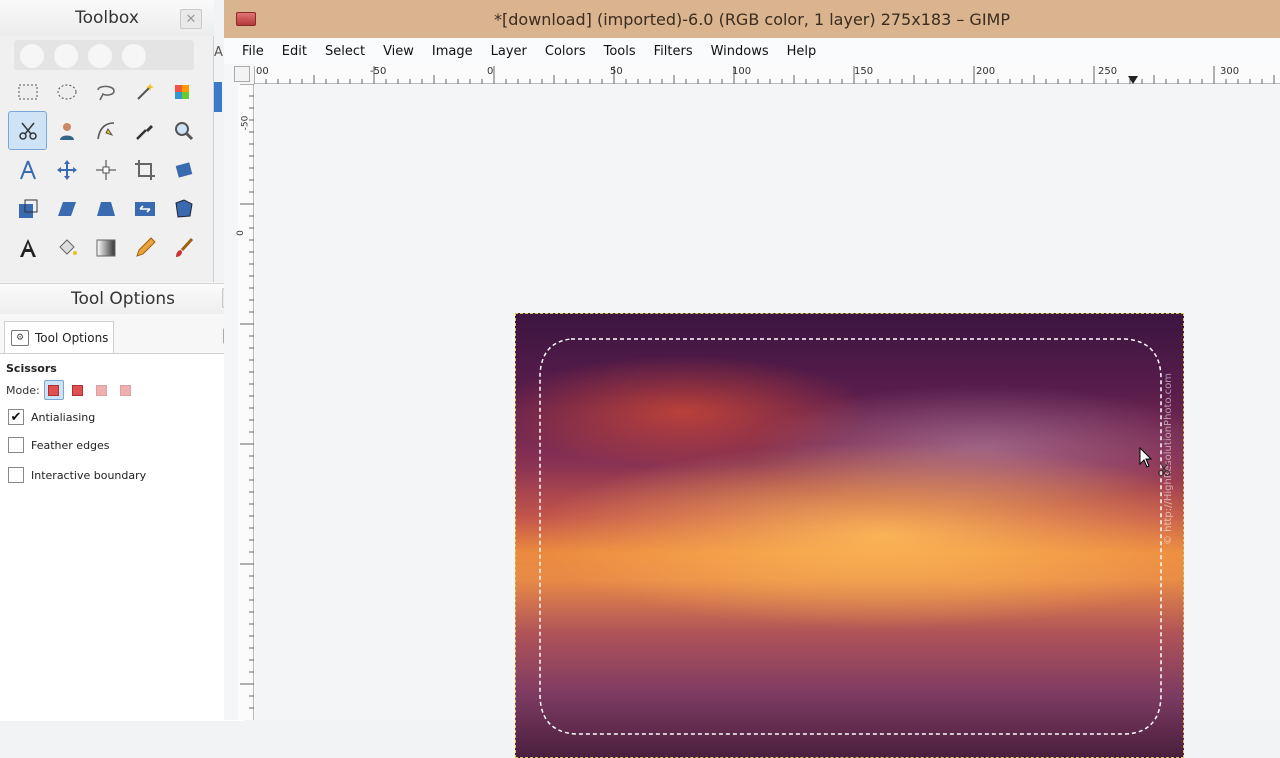  I want to click on gimp-app-icon, so click(246, 19).